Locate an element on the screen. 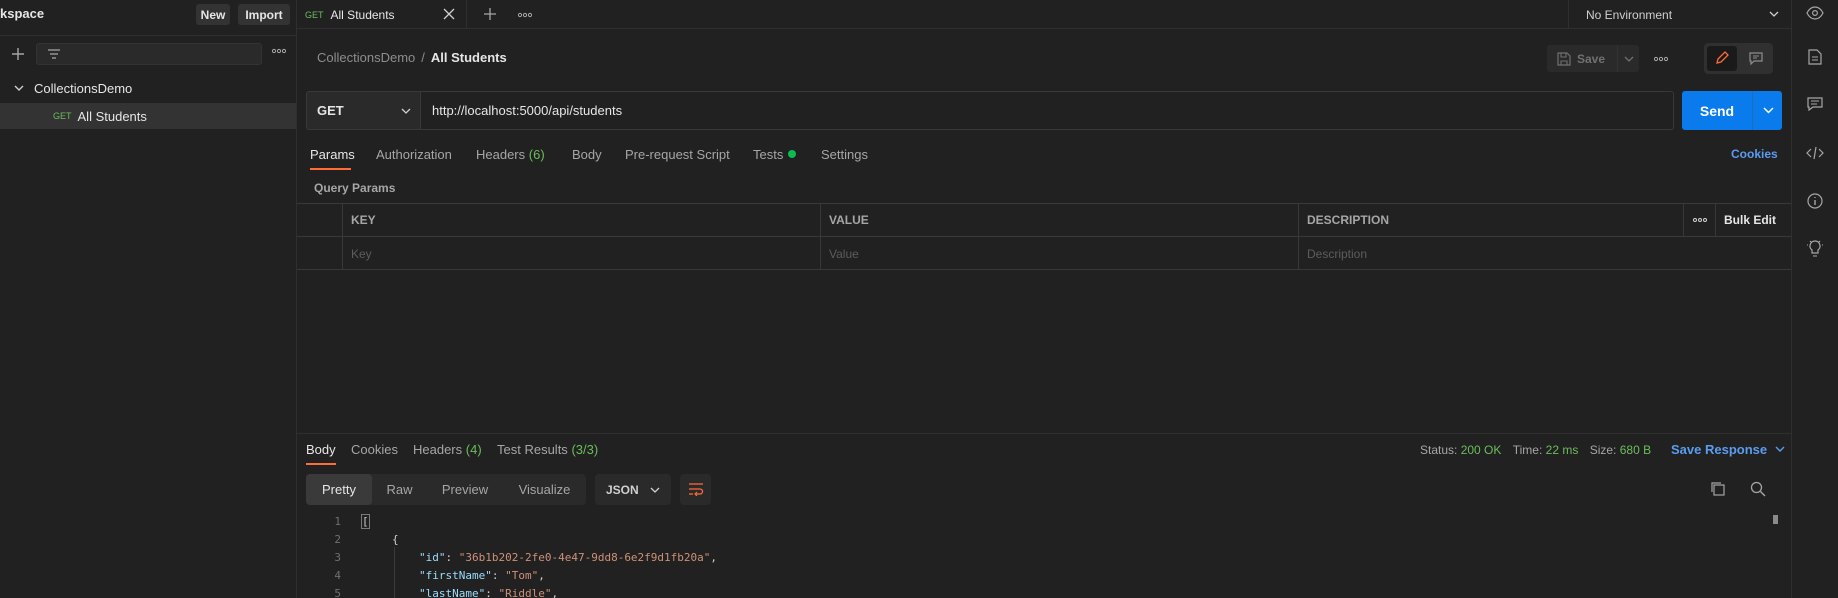  new-tab-icon is located at coordinates (490, 14).